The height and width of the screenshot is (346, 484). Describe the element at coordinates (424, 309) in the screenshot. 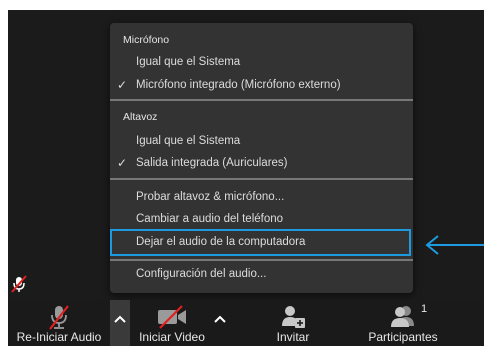

I see `participants-count-badge: 1` at that location.